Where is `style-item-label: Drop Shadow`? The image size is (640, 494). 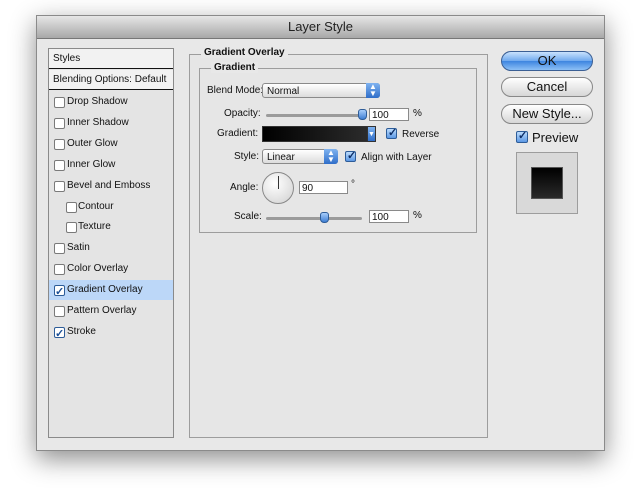
style-item-label: Drop Shadow is located at coordinates (97, 101).